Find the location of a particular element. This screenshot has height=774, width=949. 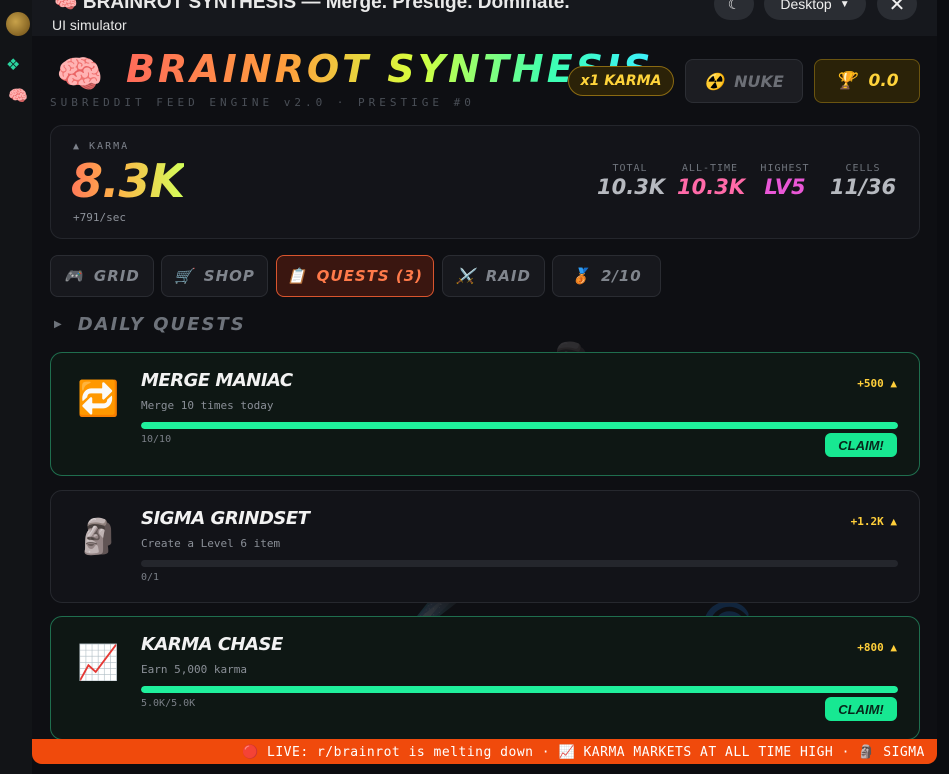

moon-icon: ☾ is located at coordinates (734, 6).